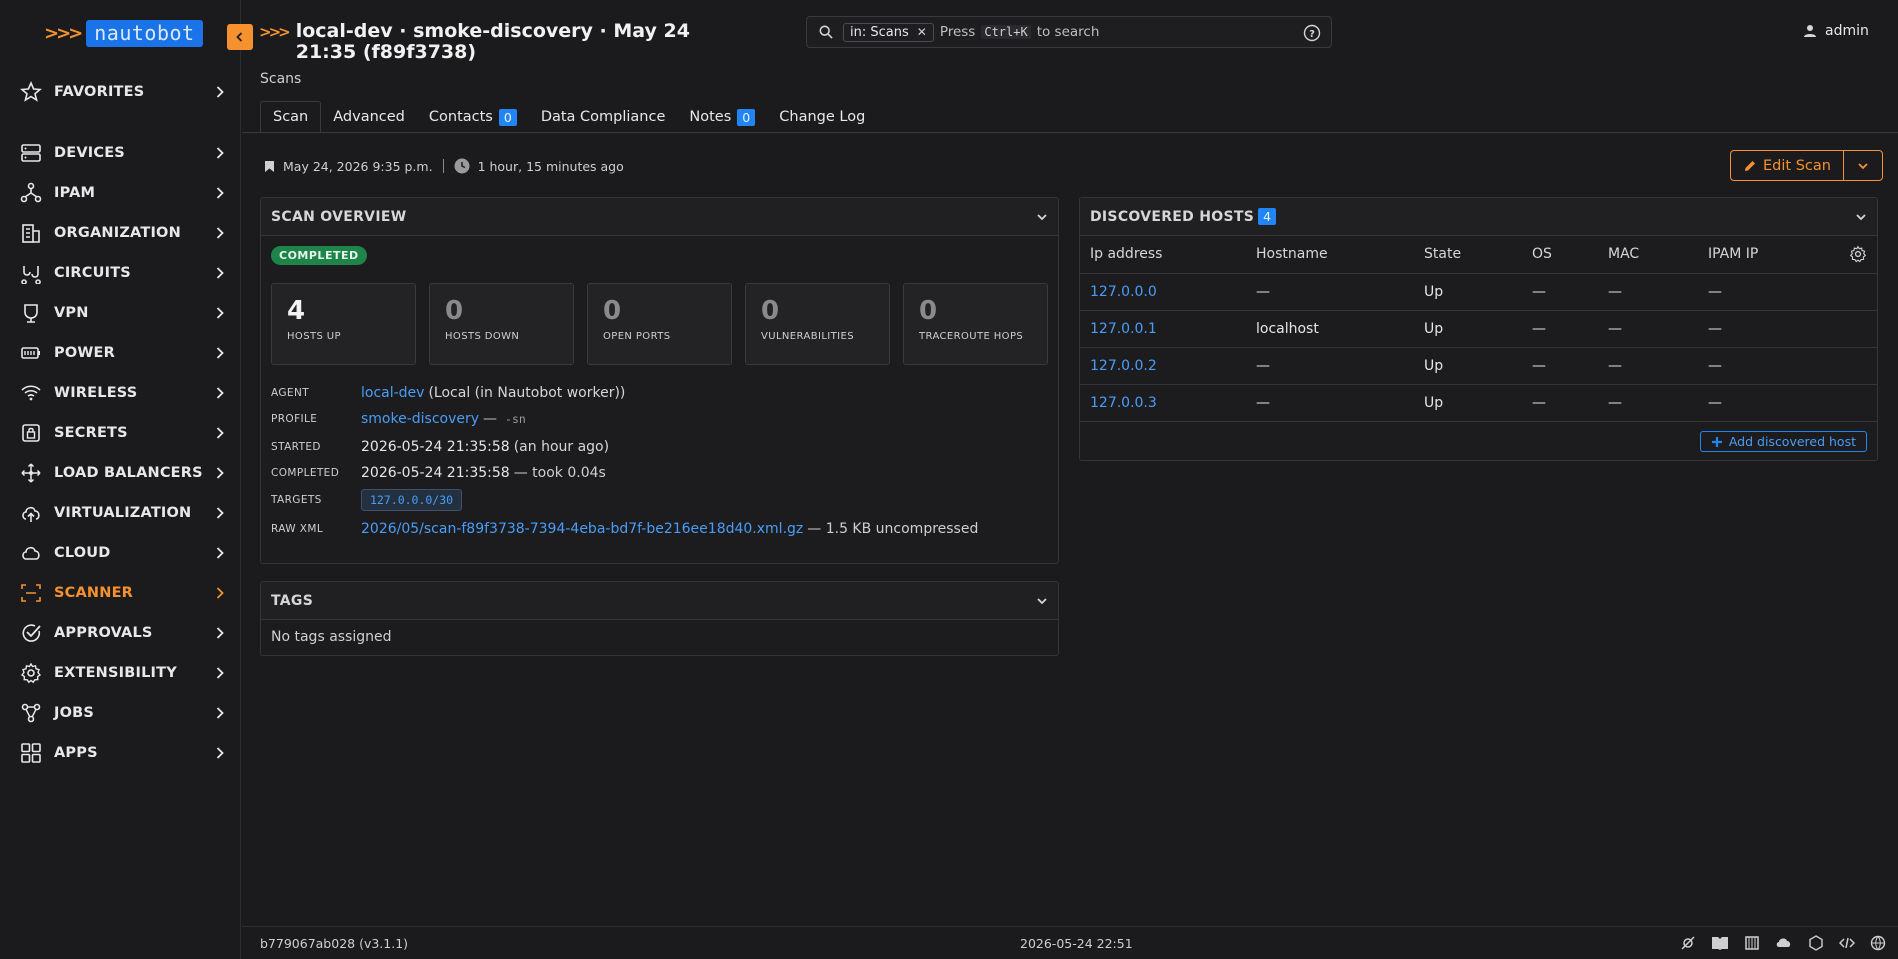 The width and height of the screenshot is (1898, 959). I want to click on sidebar-item-power: POWER, so click(122, 353).